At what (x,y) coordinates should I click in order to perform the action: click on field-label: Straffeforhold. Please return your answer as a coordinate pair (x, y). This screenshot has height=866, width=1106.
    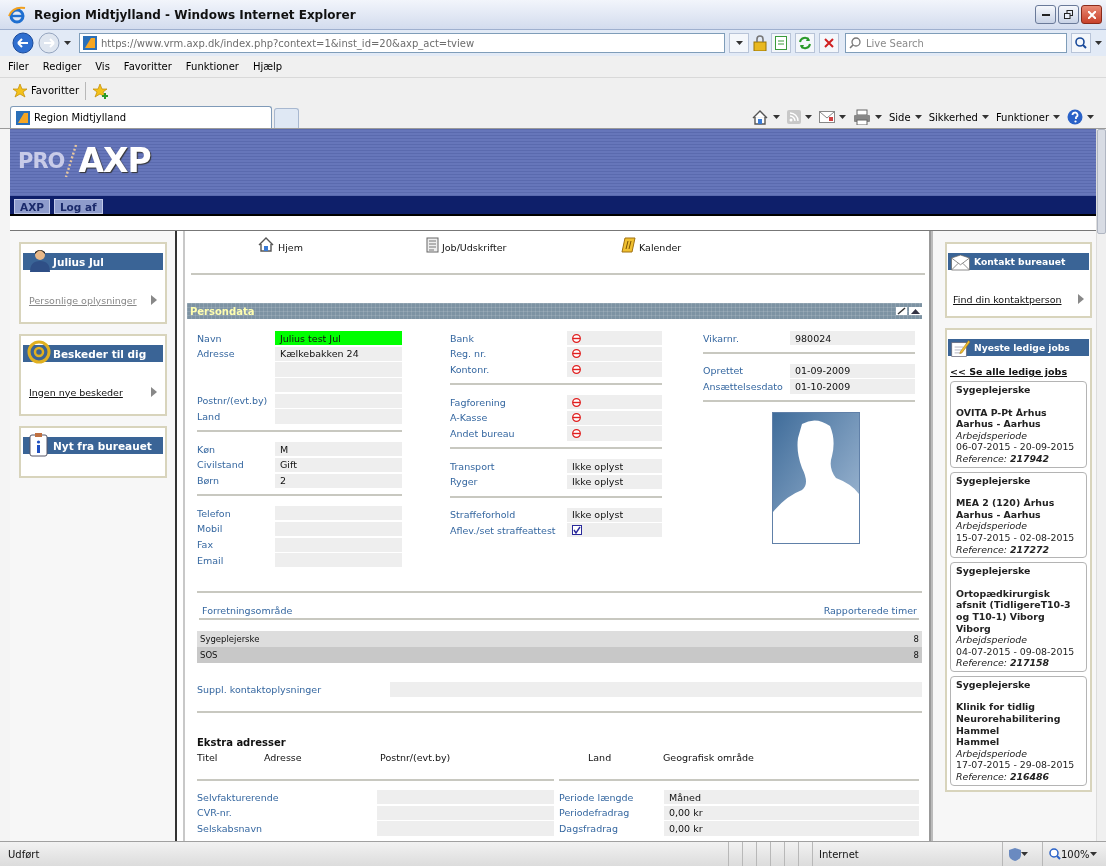
    Looking at the image, I should click on (483, 515).